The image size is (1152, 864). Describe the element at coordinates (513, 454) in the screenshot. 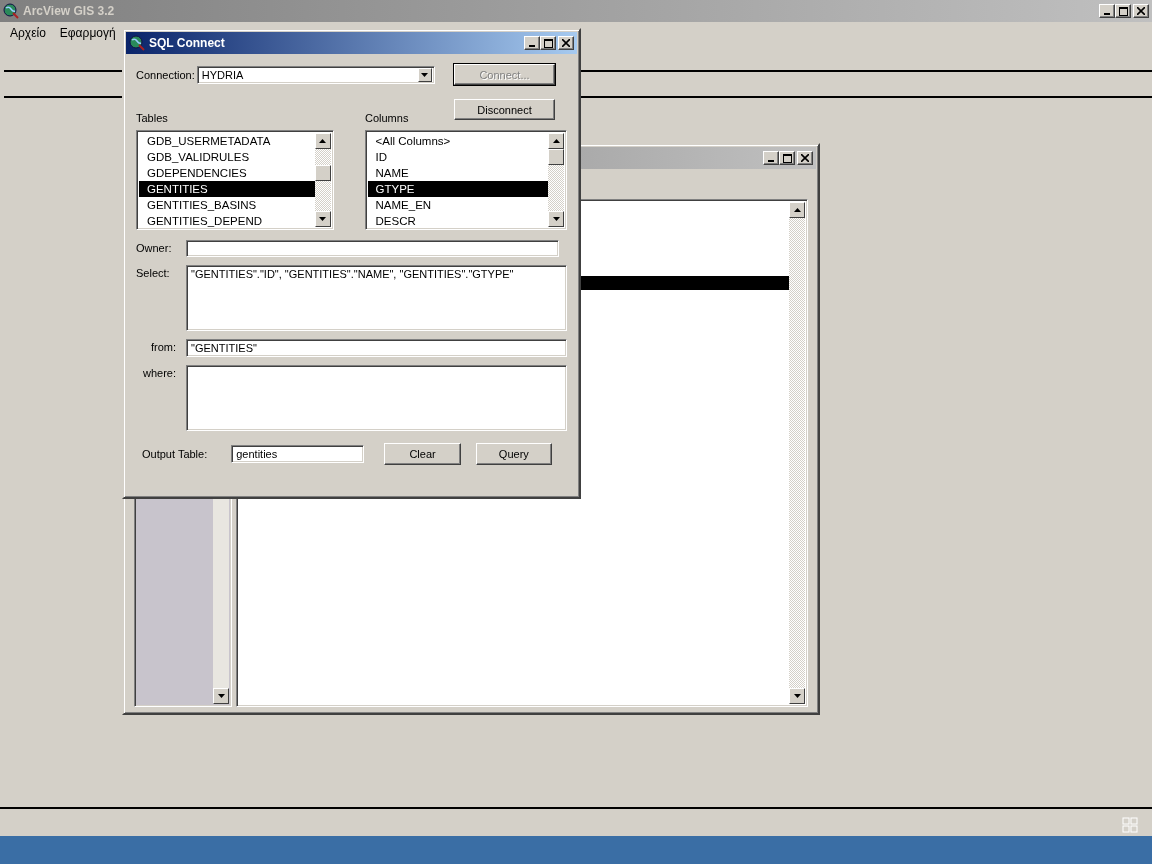

I see `dialog-button: Query` at that location.